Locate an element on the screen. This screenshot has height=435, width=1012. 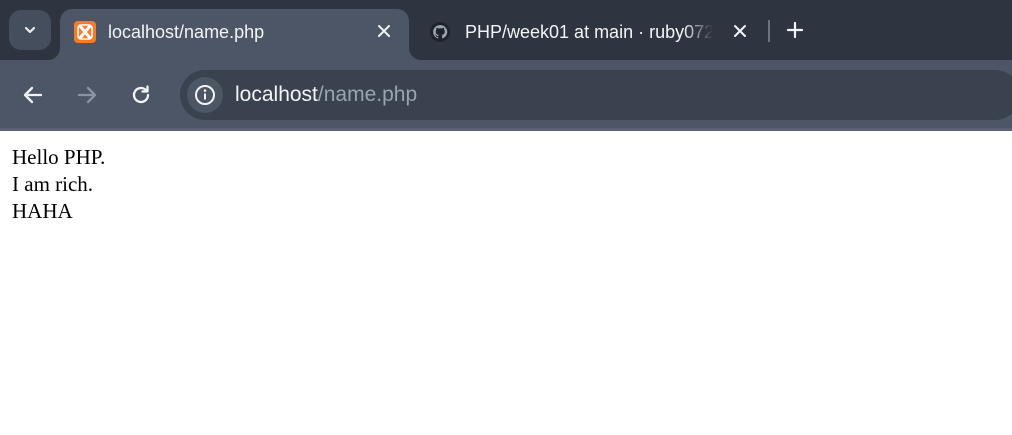
page-line: I am rich. is located at coordinates (53, 184).